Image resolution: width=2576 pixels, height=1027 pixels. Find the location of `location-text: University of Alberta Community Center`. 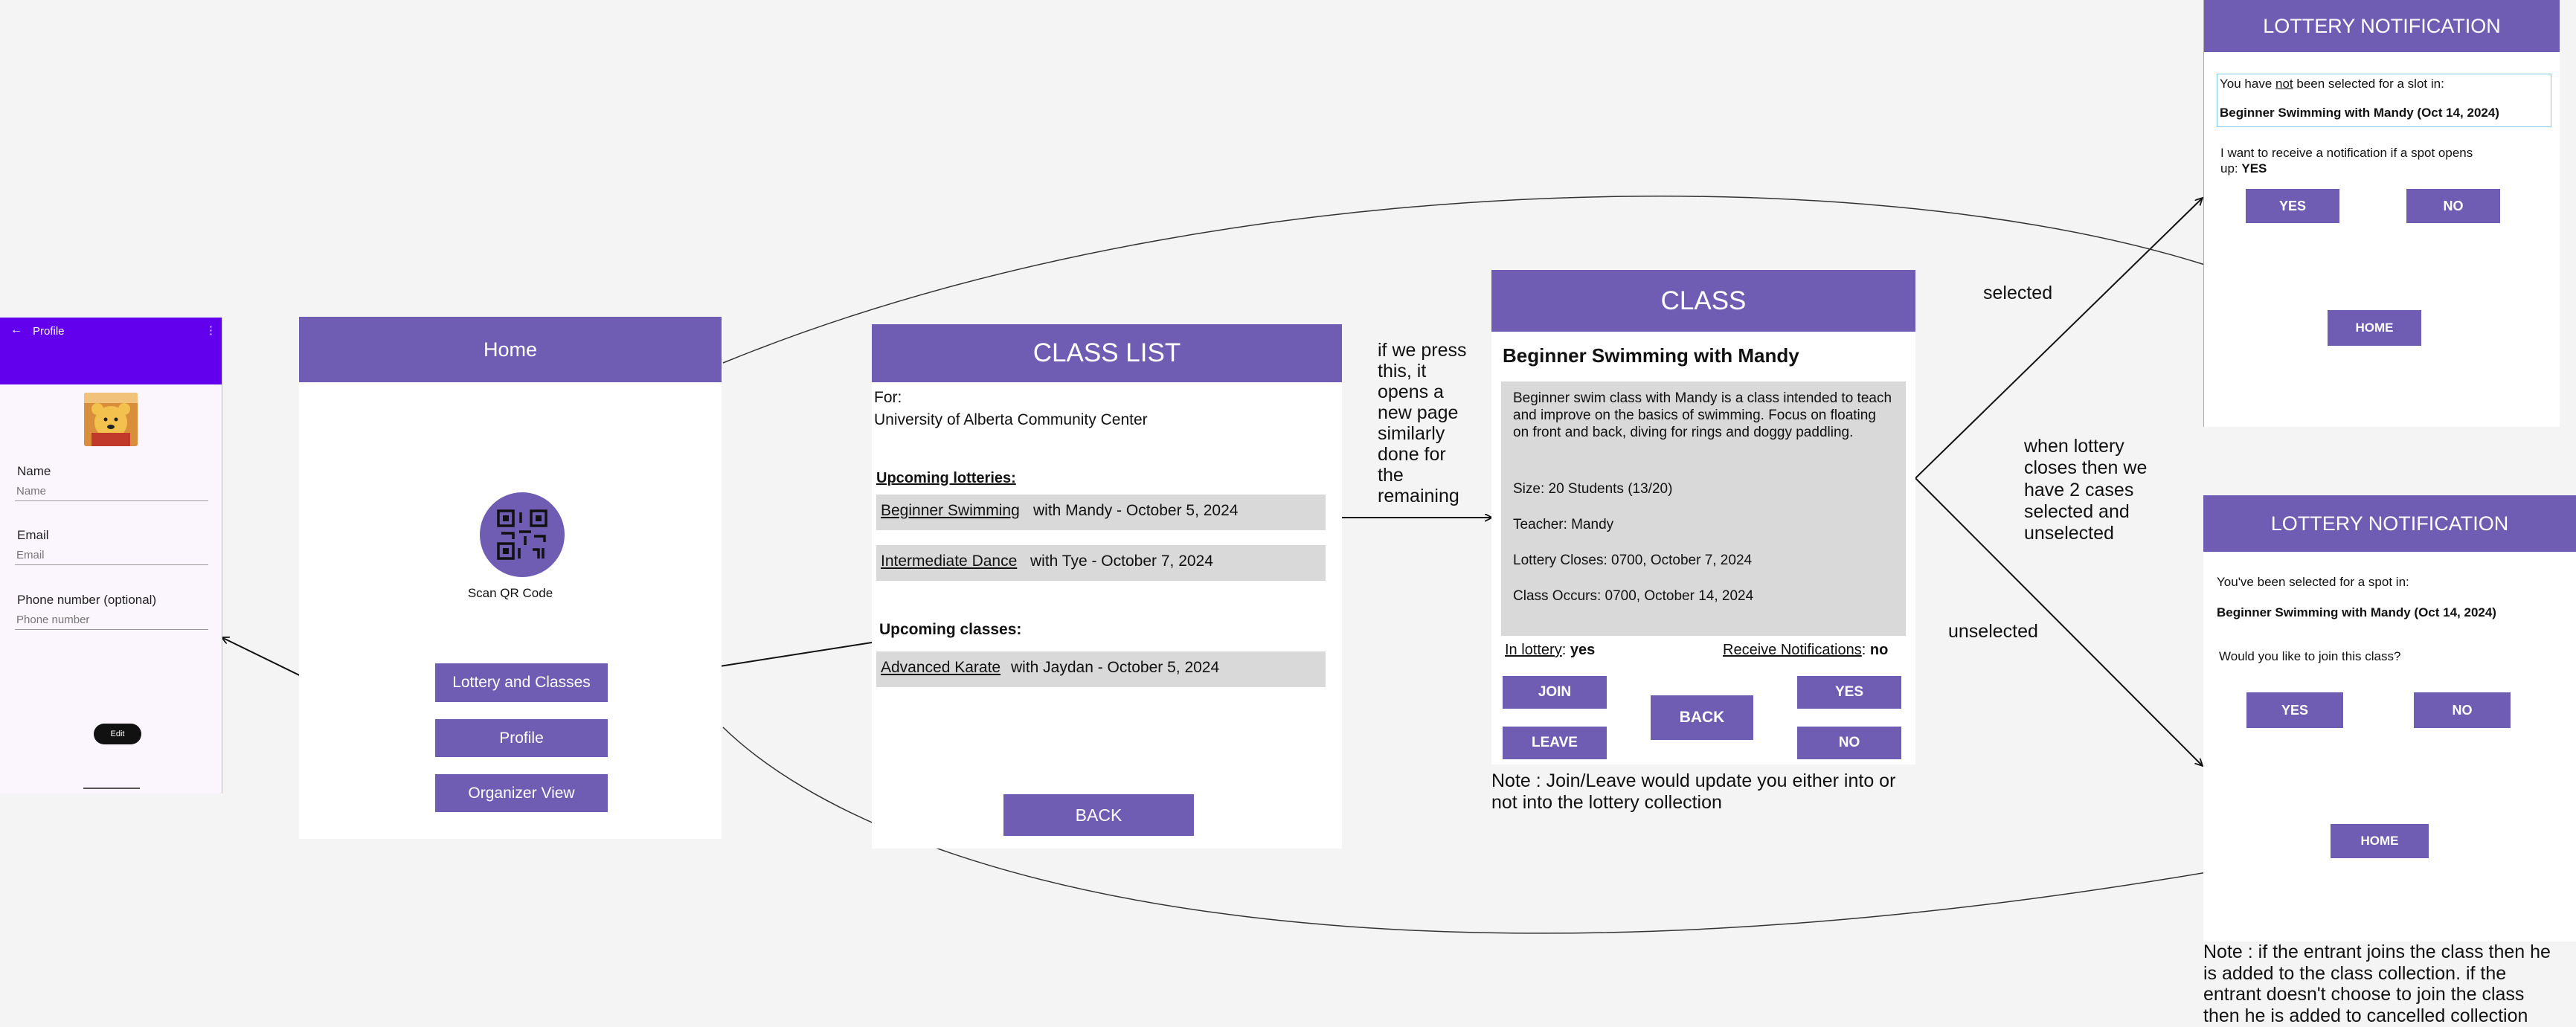

location-text: University of Alberta Community Center is located at coordinates (1011, 419).